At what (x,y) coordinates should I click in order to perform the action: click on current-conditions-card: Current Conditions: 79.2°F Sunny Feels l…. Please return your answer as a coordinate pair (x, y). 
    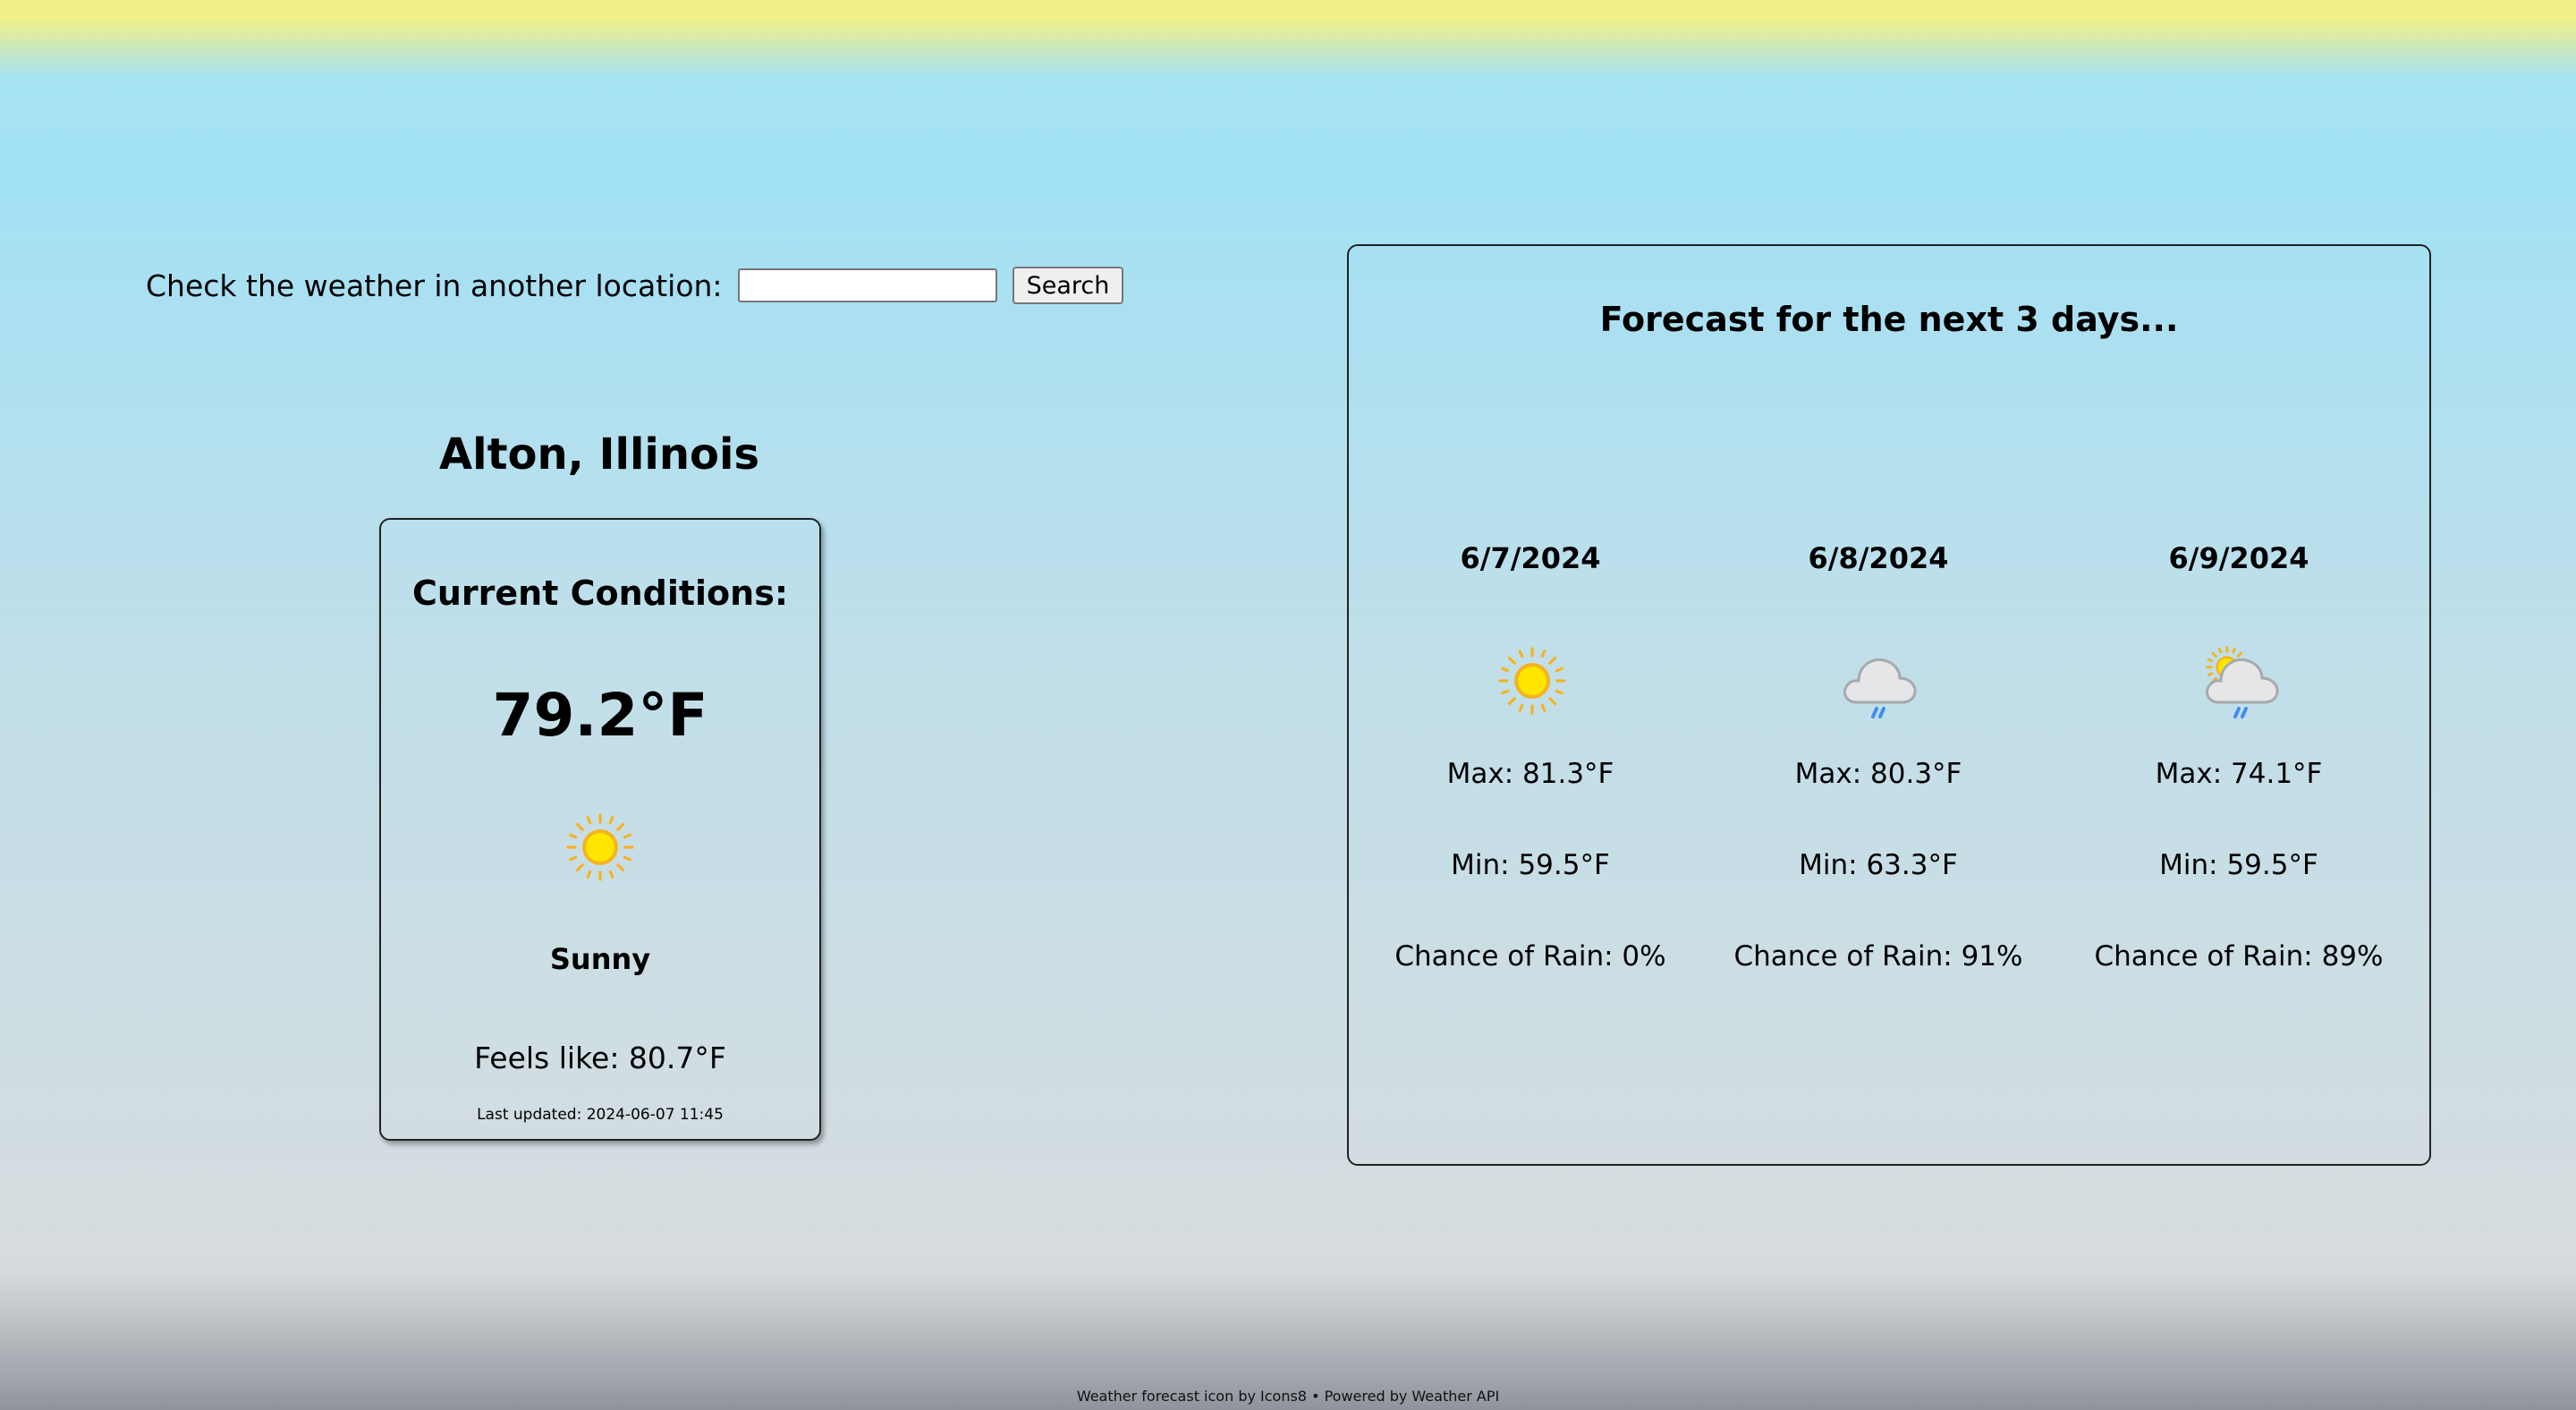
    Looking at the image, I should click on (600, 830).